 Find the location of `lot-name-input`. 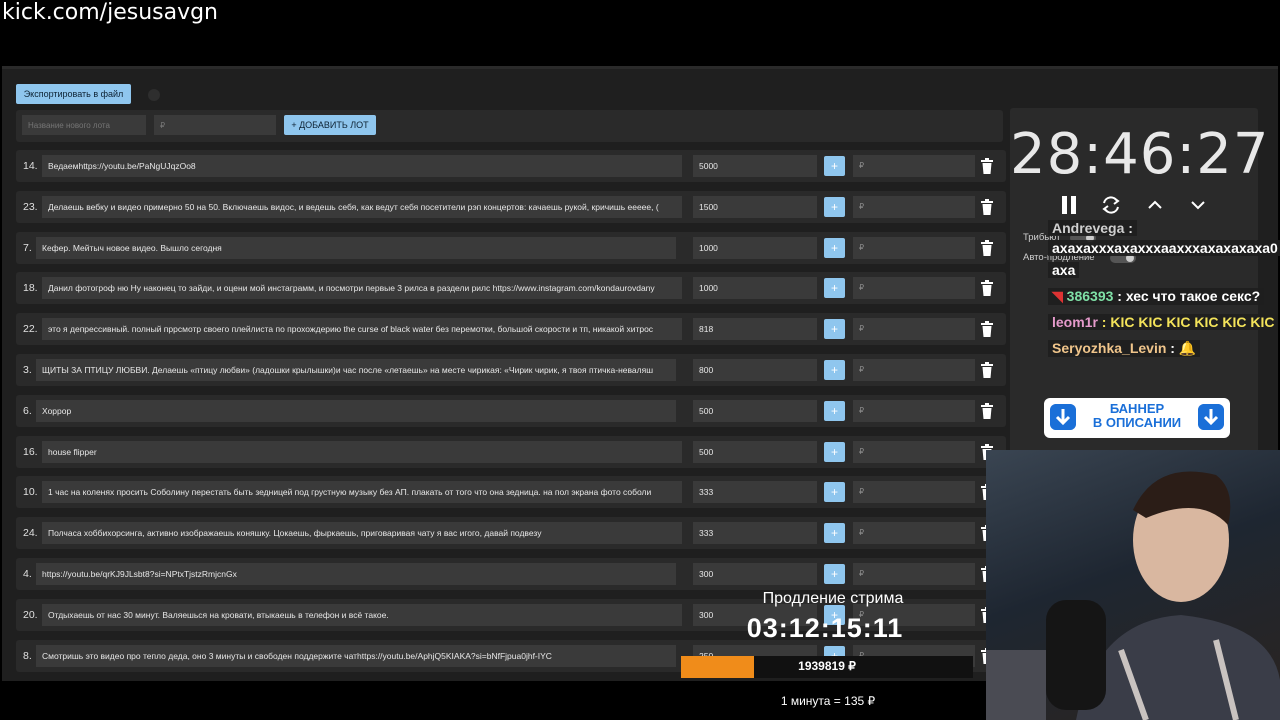

lot-name-input is located at coordinates (84, 125).